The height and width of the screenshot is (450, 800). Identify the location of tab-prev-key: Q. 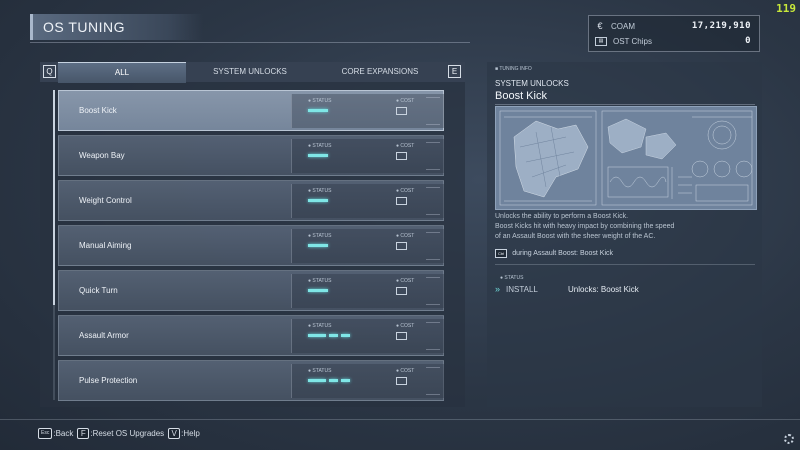
(49, 71).